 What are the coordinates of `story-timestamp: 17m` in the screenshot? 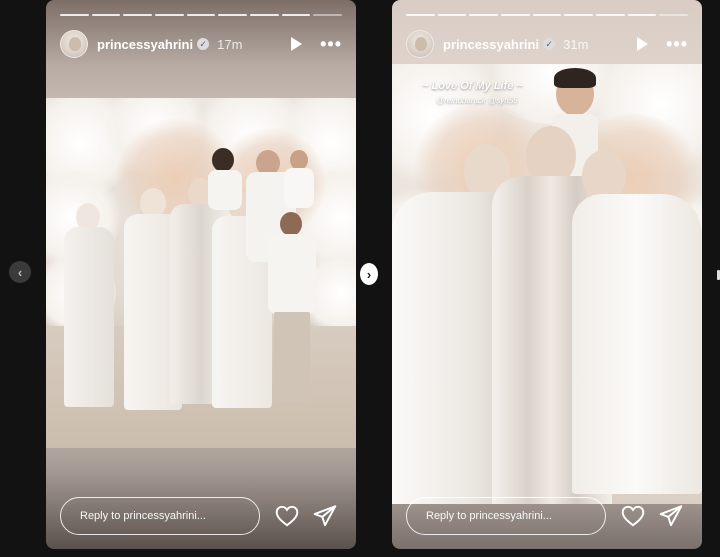 It's located at (230, 44).